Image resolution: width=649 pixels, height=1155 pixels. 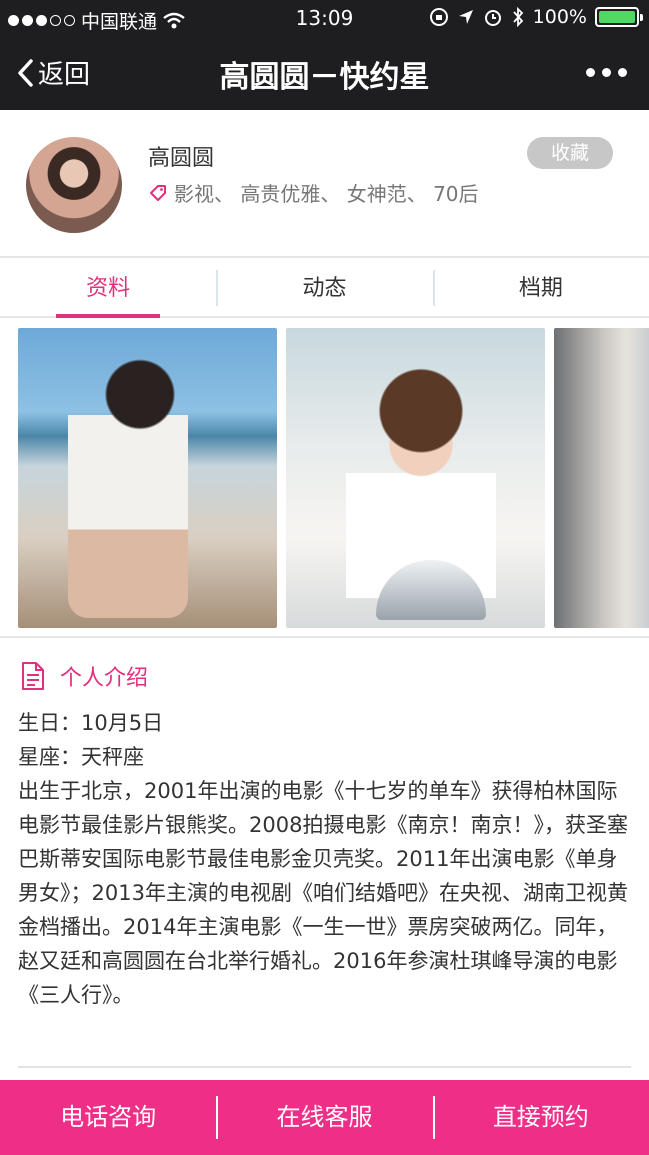 What do you see at coordinates (91, 723) in the screenshot?
I see `birthday-text: 生日：10月5日` at bounding box center [91, 723].